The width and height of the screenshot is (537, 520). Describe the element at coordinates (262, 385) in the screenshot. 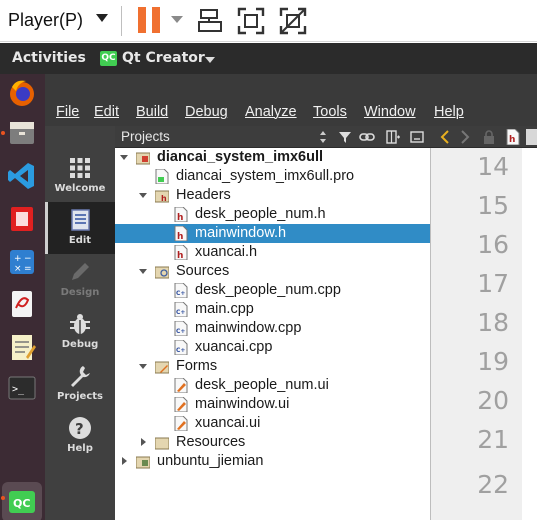

I see `file-name: desk_people_num.ui` at that location.